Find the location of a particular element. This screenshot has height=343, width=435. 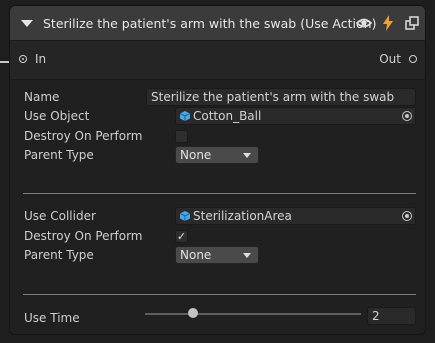

use-time-label: Use Time is located at coordinates (52, 318).